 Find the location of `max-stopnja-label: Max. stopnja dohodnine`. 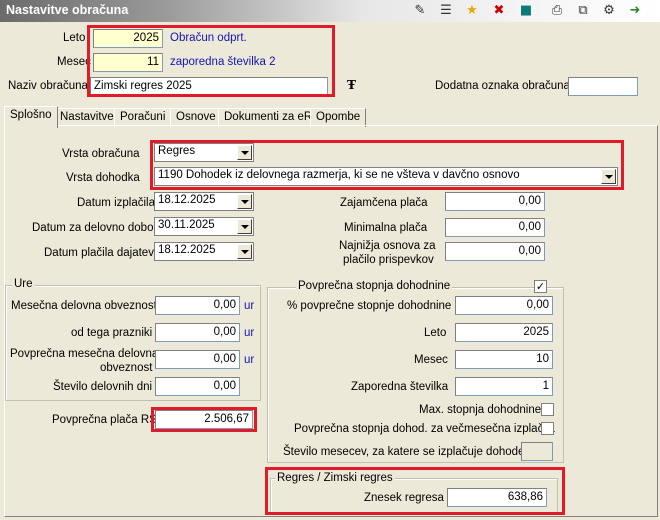

max-stopnja-label: Max. stopnja dohodnine is located at coordinates (480, 410).